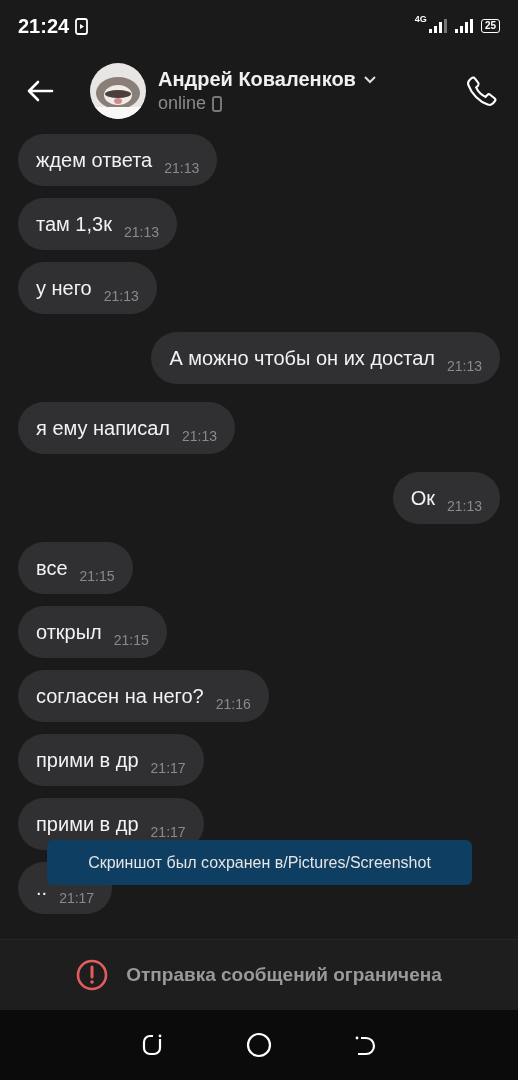 The height and width of the screenshot is (1080, 518). I want to click on toast-notification: Скриншот был сохранен в/Pictures/Screenshot, so click(259, 862).